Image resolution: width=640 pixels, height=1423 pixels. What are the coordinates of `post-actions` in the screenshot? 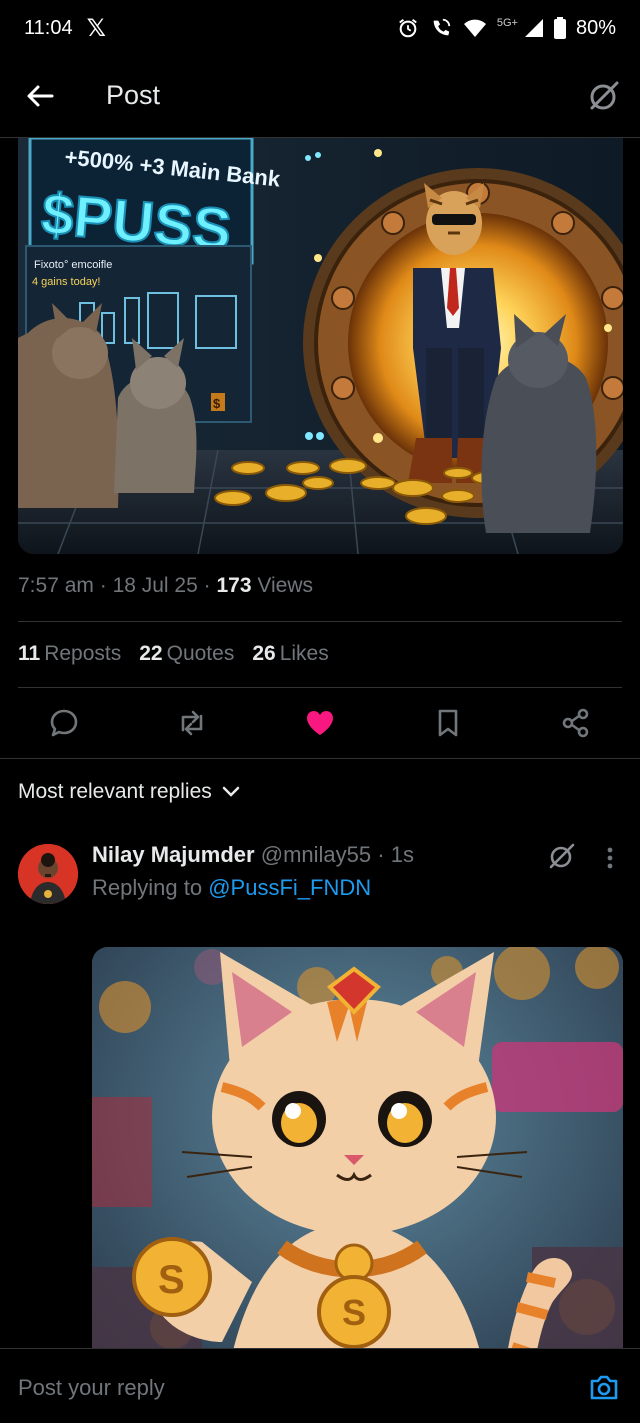 It's located at (320, 726).